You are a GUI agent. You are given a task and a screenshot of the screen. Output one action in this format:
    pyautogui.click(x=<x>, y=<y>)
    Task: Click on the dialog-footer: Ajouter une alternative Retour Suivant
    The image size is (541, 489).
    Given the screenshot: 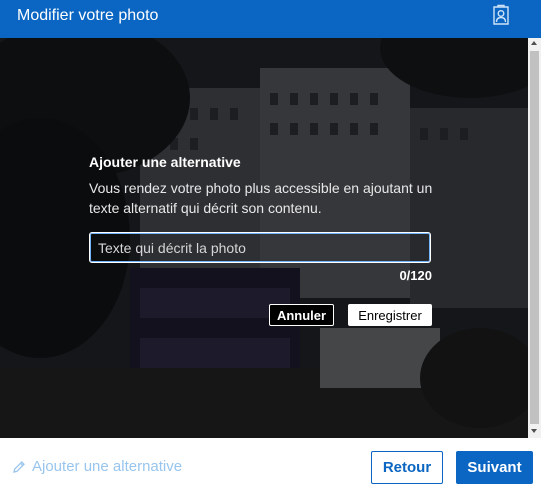 What is the action you would take?
    pyautogui.click(x=270, y=463)
    